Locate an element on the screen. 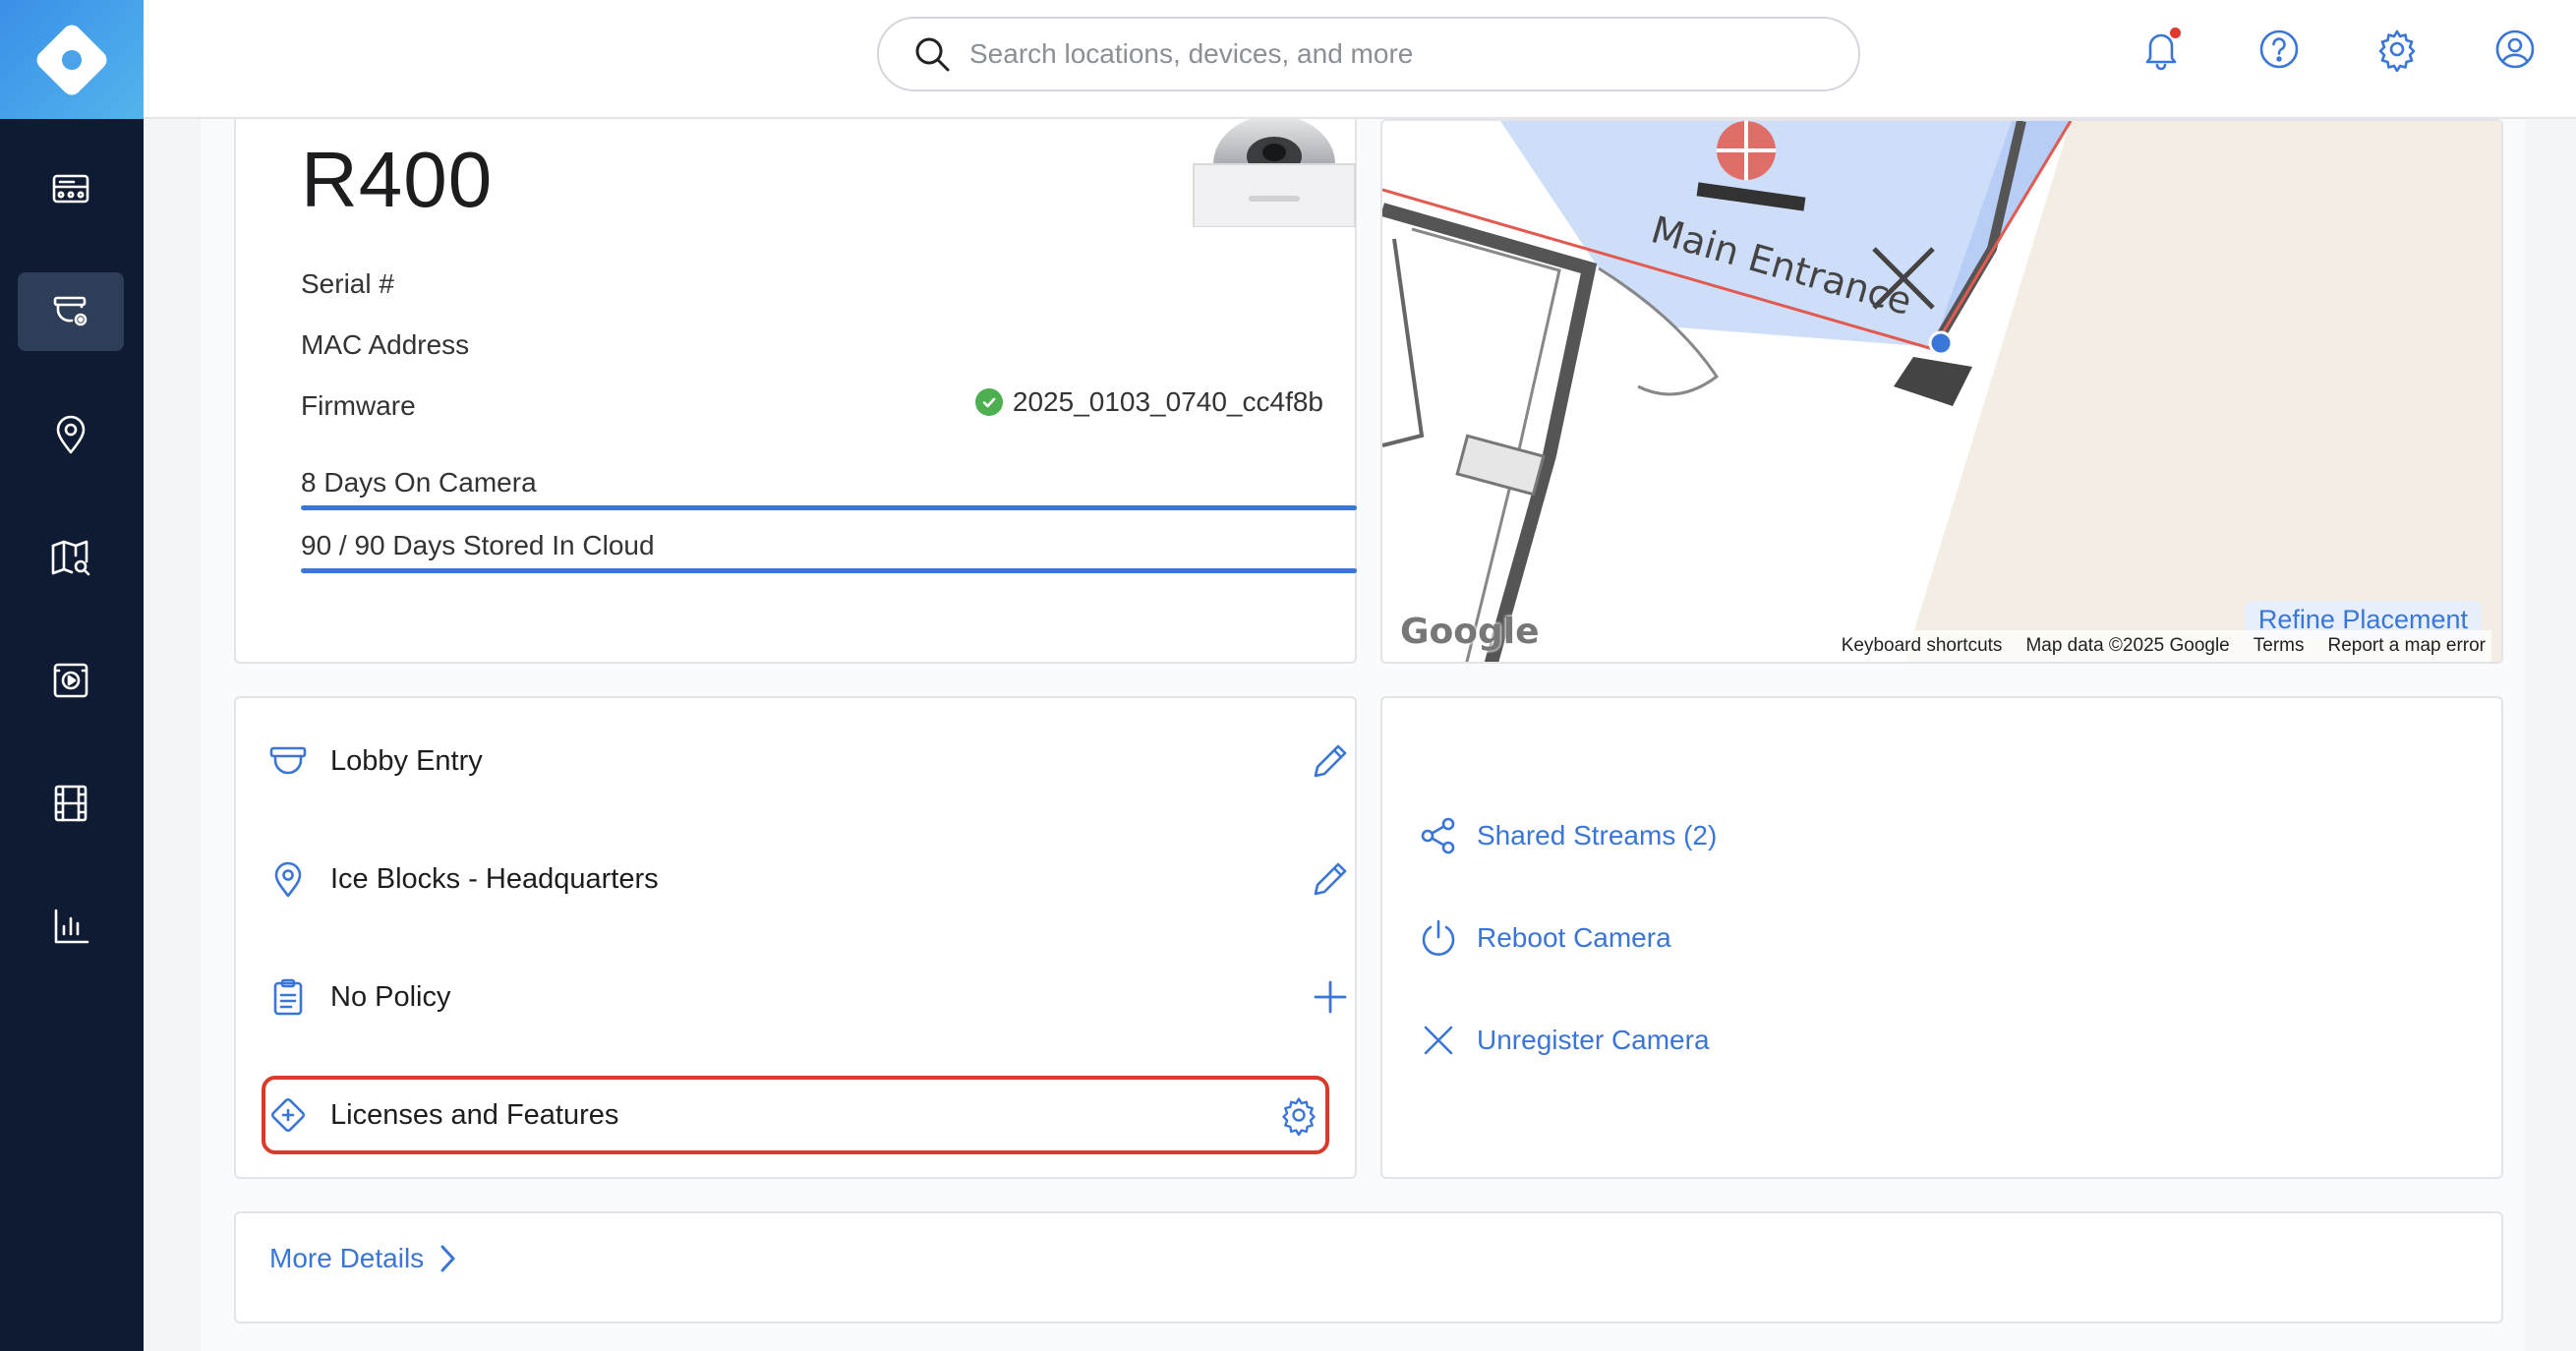 The image size is (2576, 1351). search-bar is located at coordinates (1368, 54).